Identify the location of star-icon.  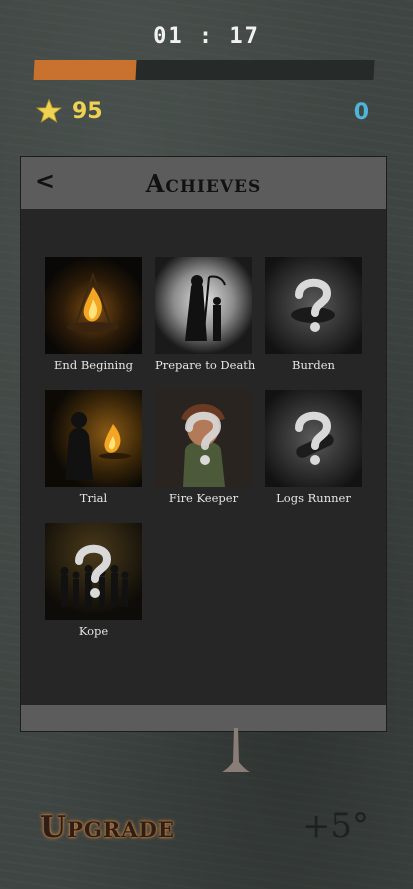
(49, 110).